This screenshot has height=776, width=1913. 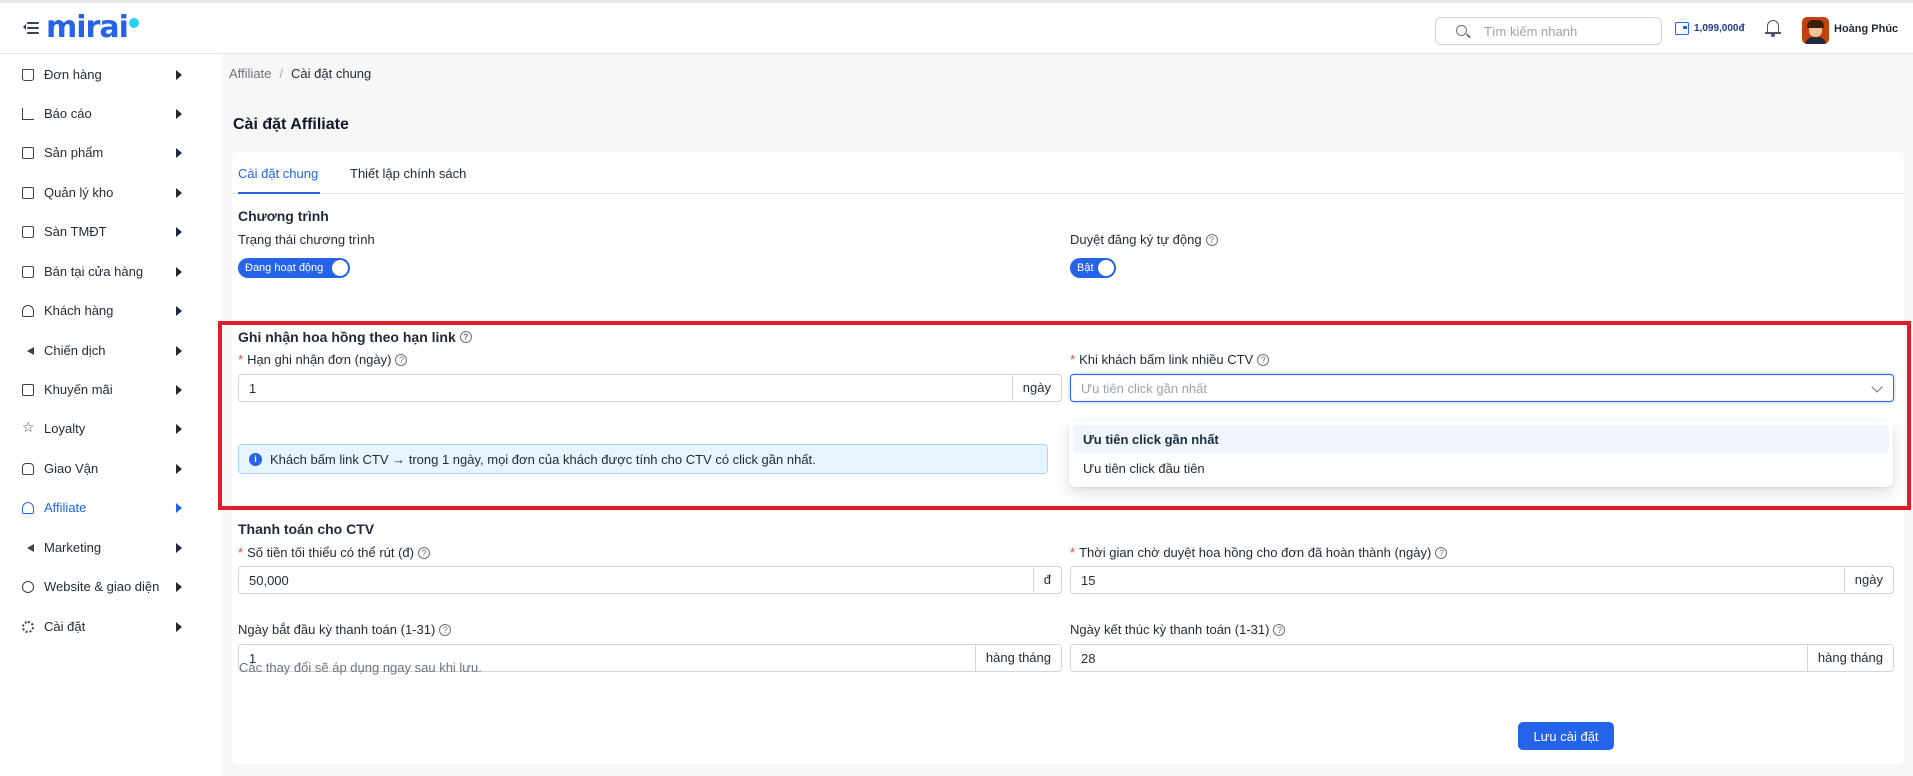 I want to click on approval-wait-unit: ngày, so click(x=1868, y=580).